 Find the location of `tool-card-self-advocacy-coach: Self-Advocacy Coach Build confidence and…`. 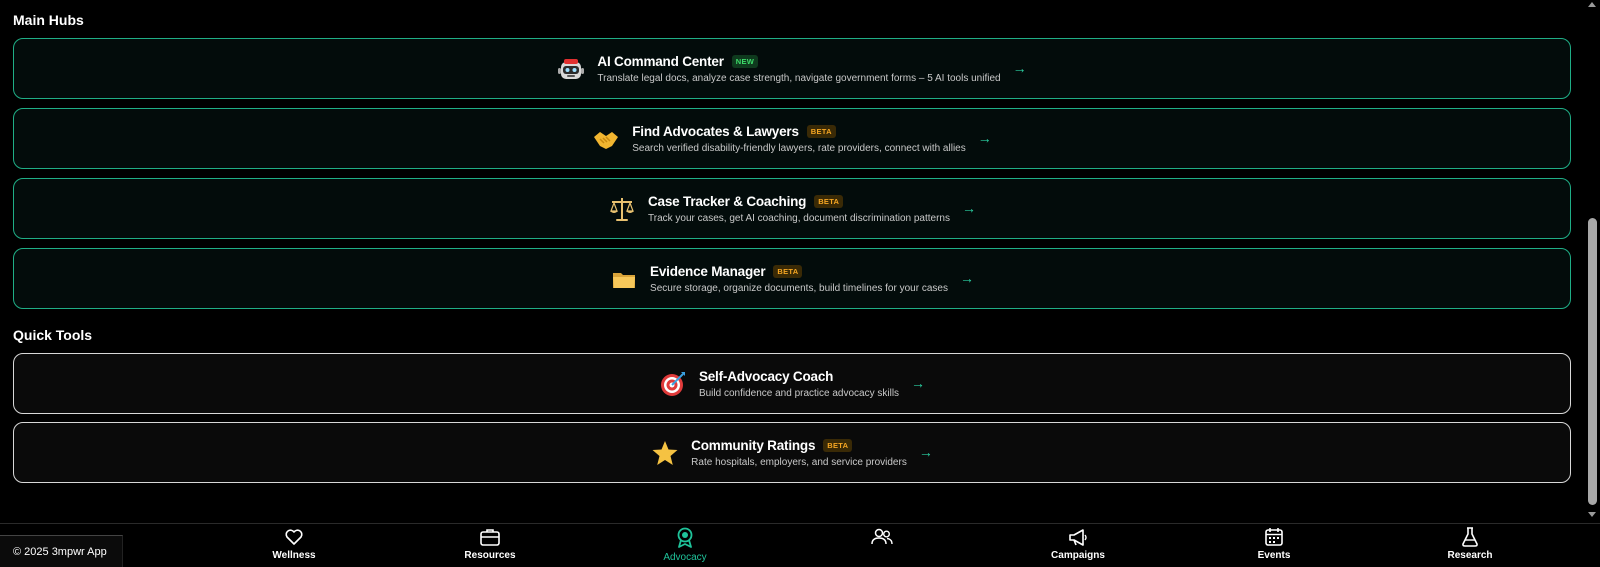

tool-card-self-advocacy-coach: Self-Advocacy Coach Build confidence and… is located at coordinates (792, 383).